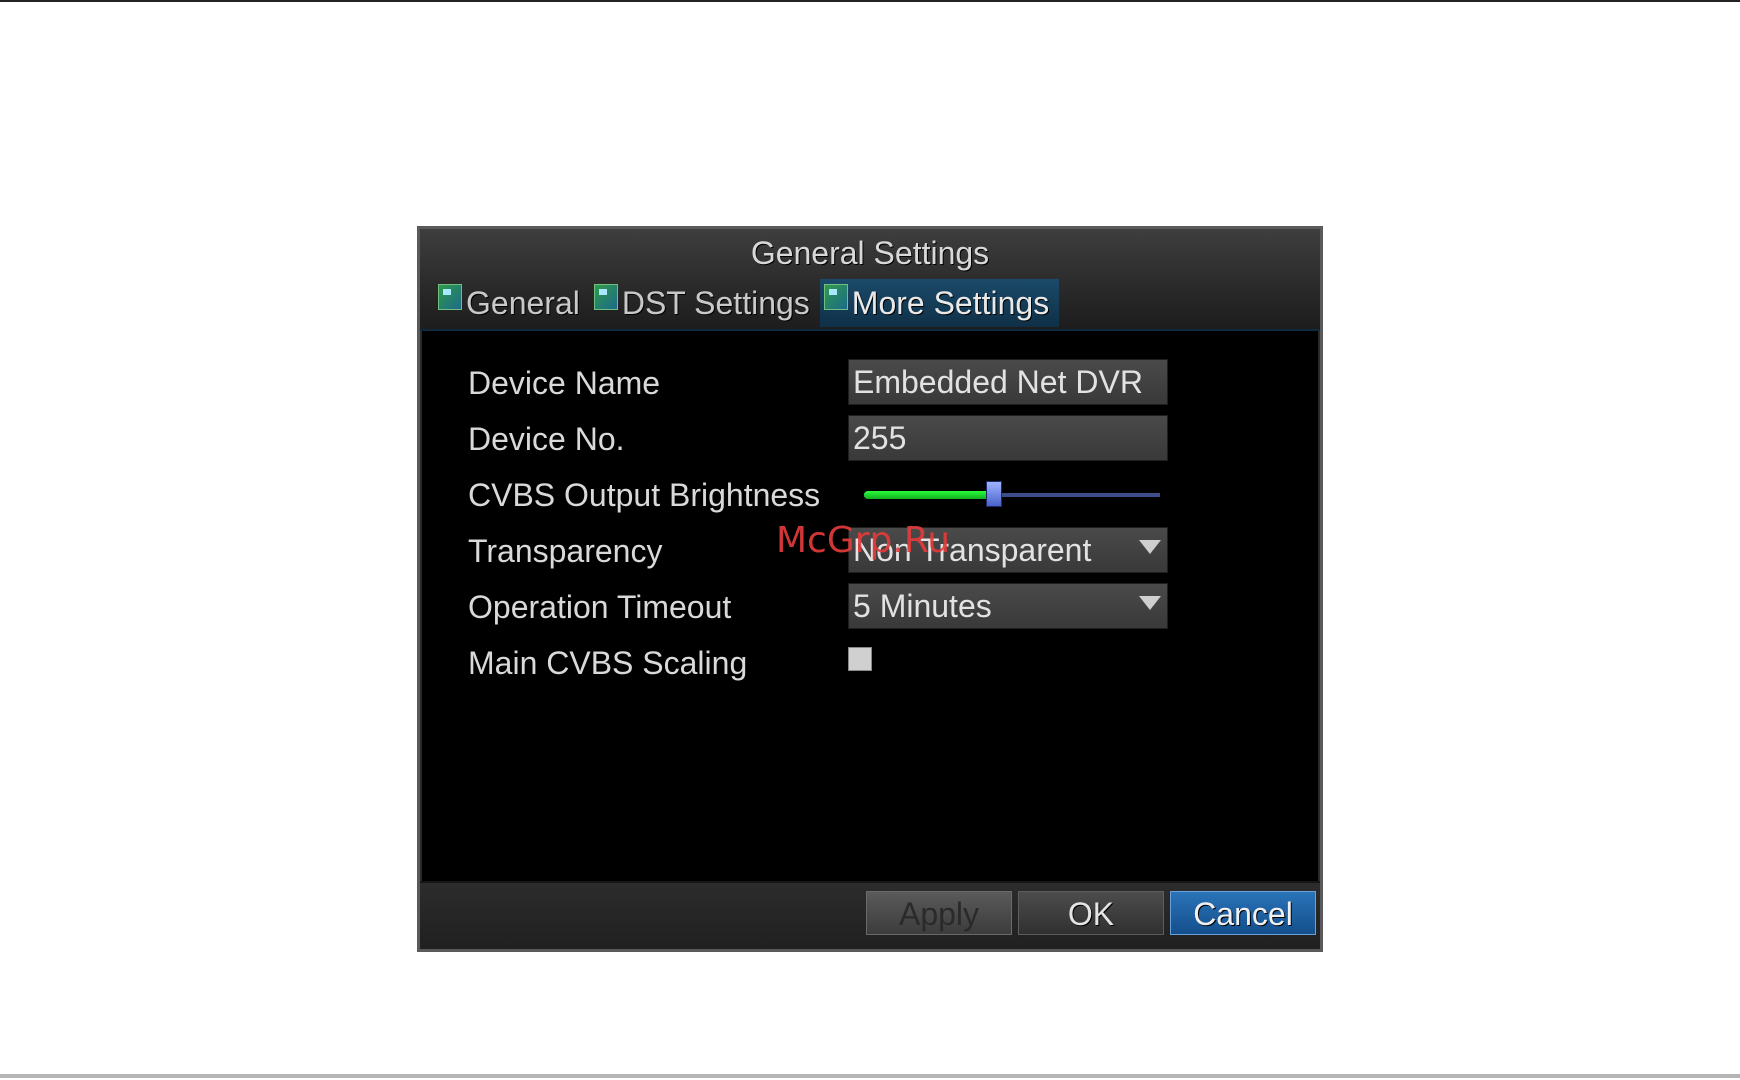 This screenshot has width=1740, height=1080. Describe the element at coordinates (565, 551) in the screenshot. I see `transparency-label: Transparency` at that location.